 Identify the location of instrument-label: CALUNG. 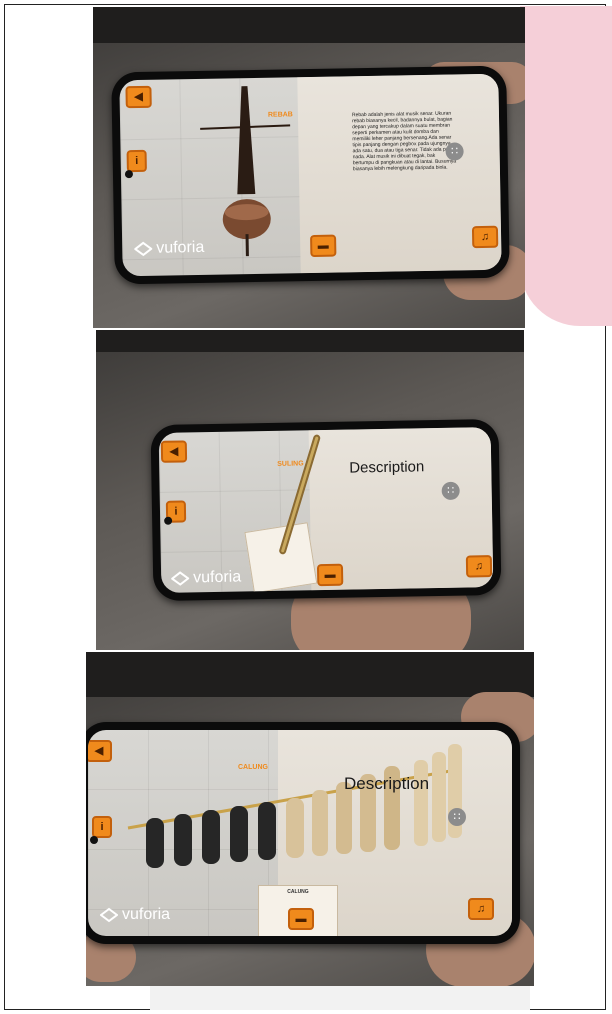
(253, 767).